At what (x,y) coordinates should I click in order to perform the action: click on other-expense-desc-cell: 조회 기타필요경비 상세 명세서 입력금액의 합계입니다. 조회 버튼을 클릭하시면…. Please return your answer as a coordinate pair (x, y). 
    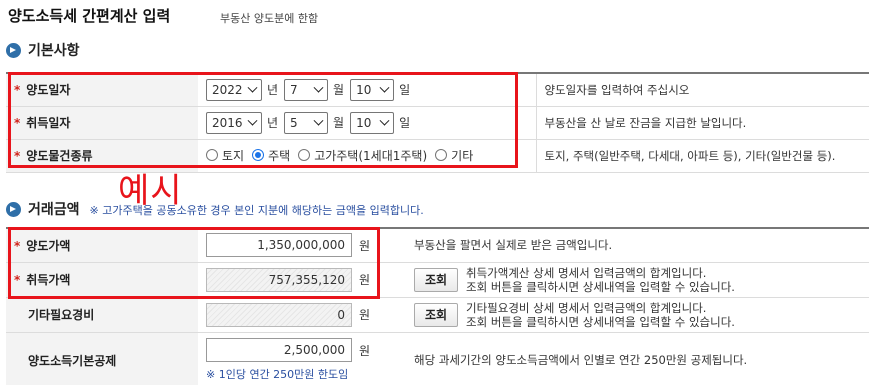
    Looking at the image, I should click on (637, 315).